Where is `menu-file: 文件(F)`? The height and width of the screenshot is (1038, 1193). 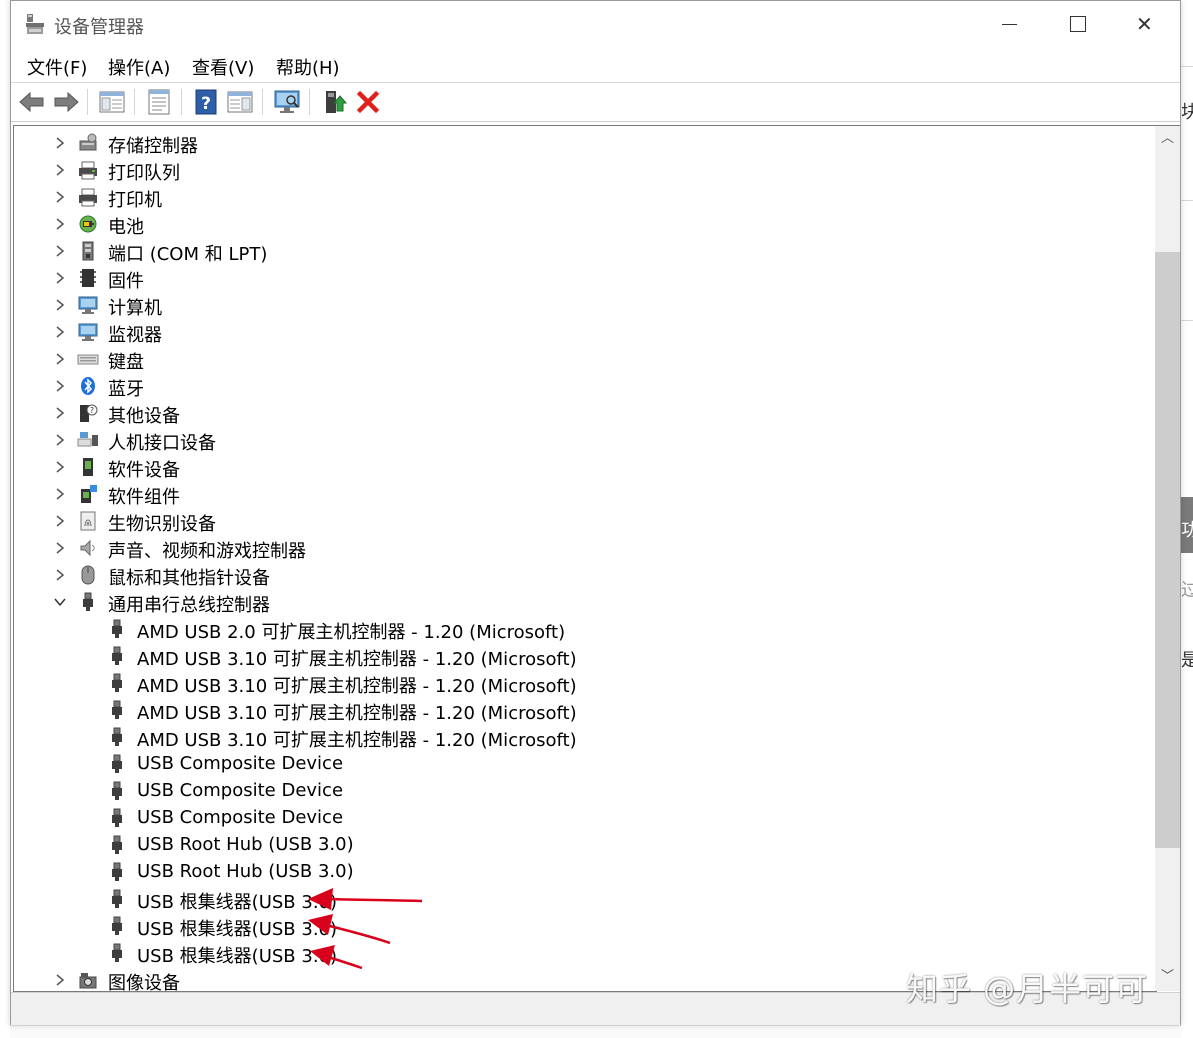
menu-file: 文件(F) is located at coordinates (57, 67).